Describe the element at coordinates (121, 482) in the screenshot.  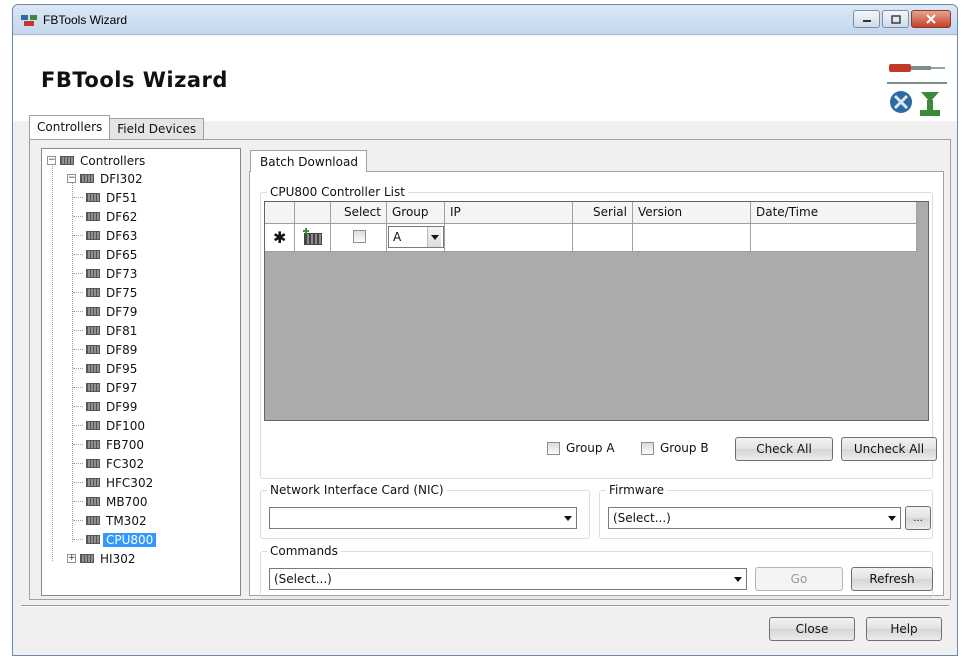
I see `tree-node-hfc302: HFC302` at that location.